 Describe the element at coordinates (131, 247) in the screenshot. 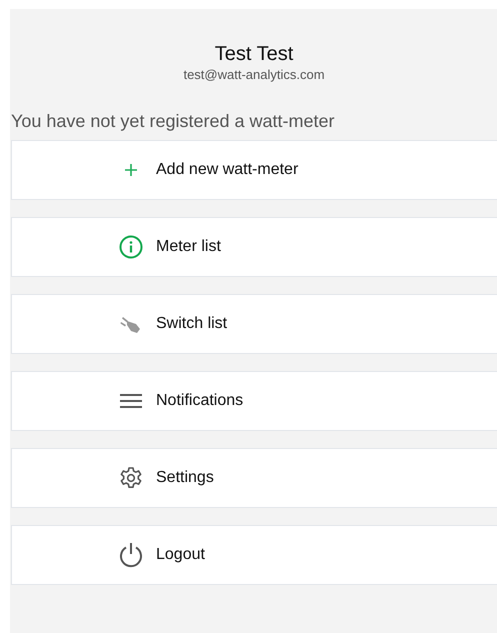

I see `info-icon` at that location.